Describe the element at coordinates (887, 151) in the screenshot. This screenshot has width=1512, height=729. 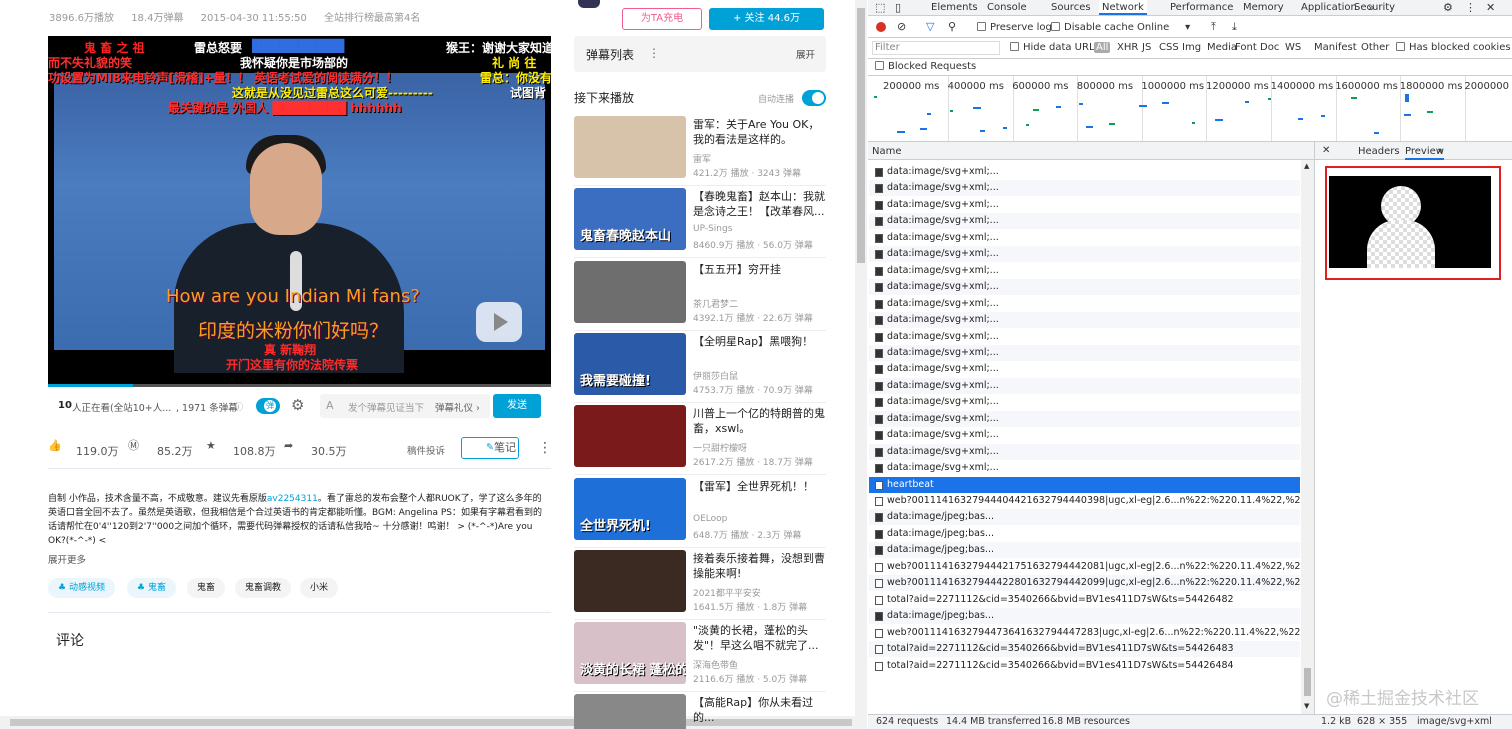
I see `name-column-header: Name` at that location.